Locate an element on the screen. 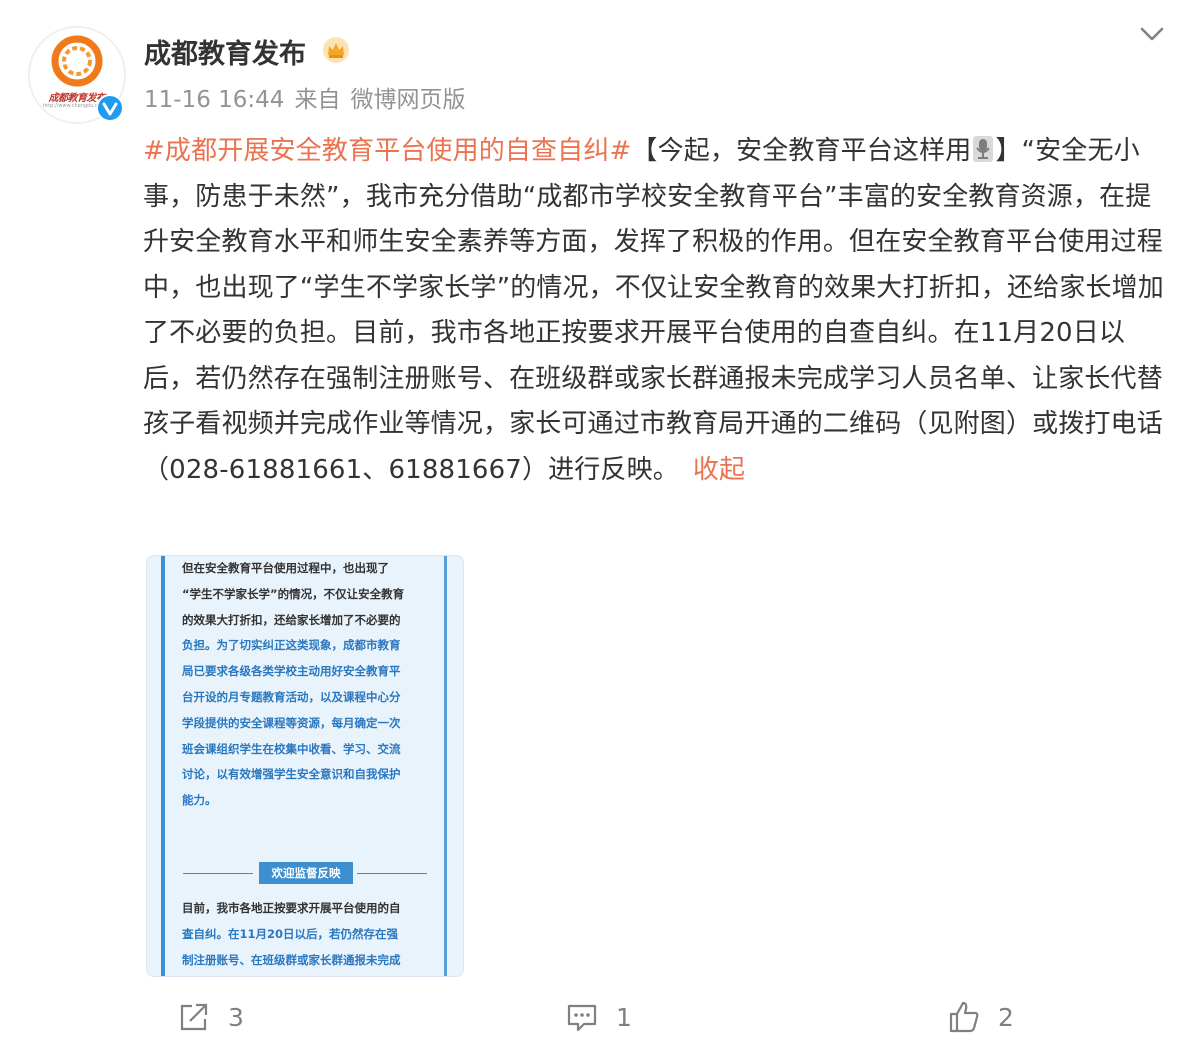 The height and width of the screenshot is (1049, 1200). microphone-icon is located at coordinates (983, 149).